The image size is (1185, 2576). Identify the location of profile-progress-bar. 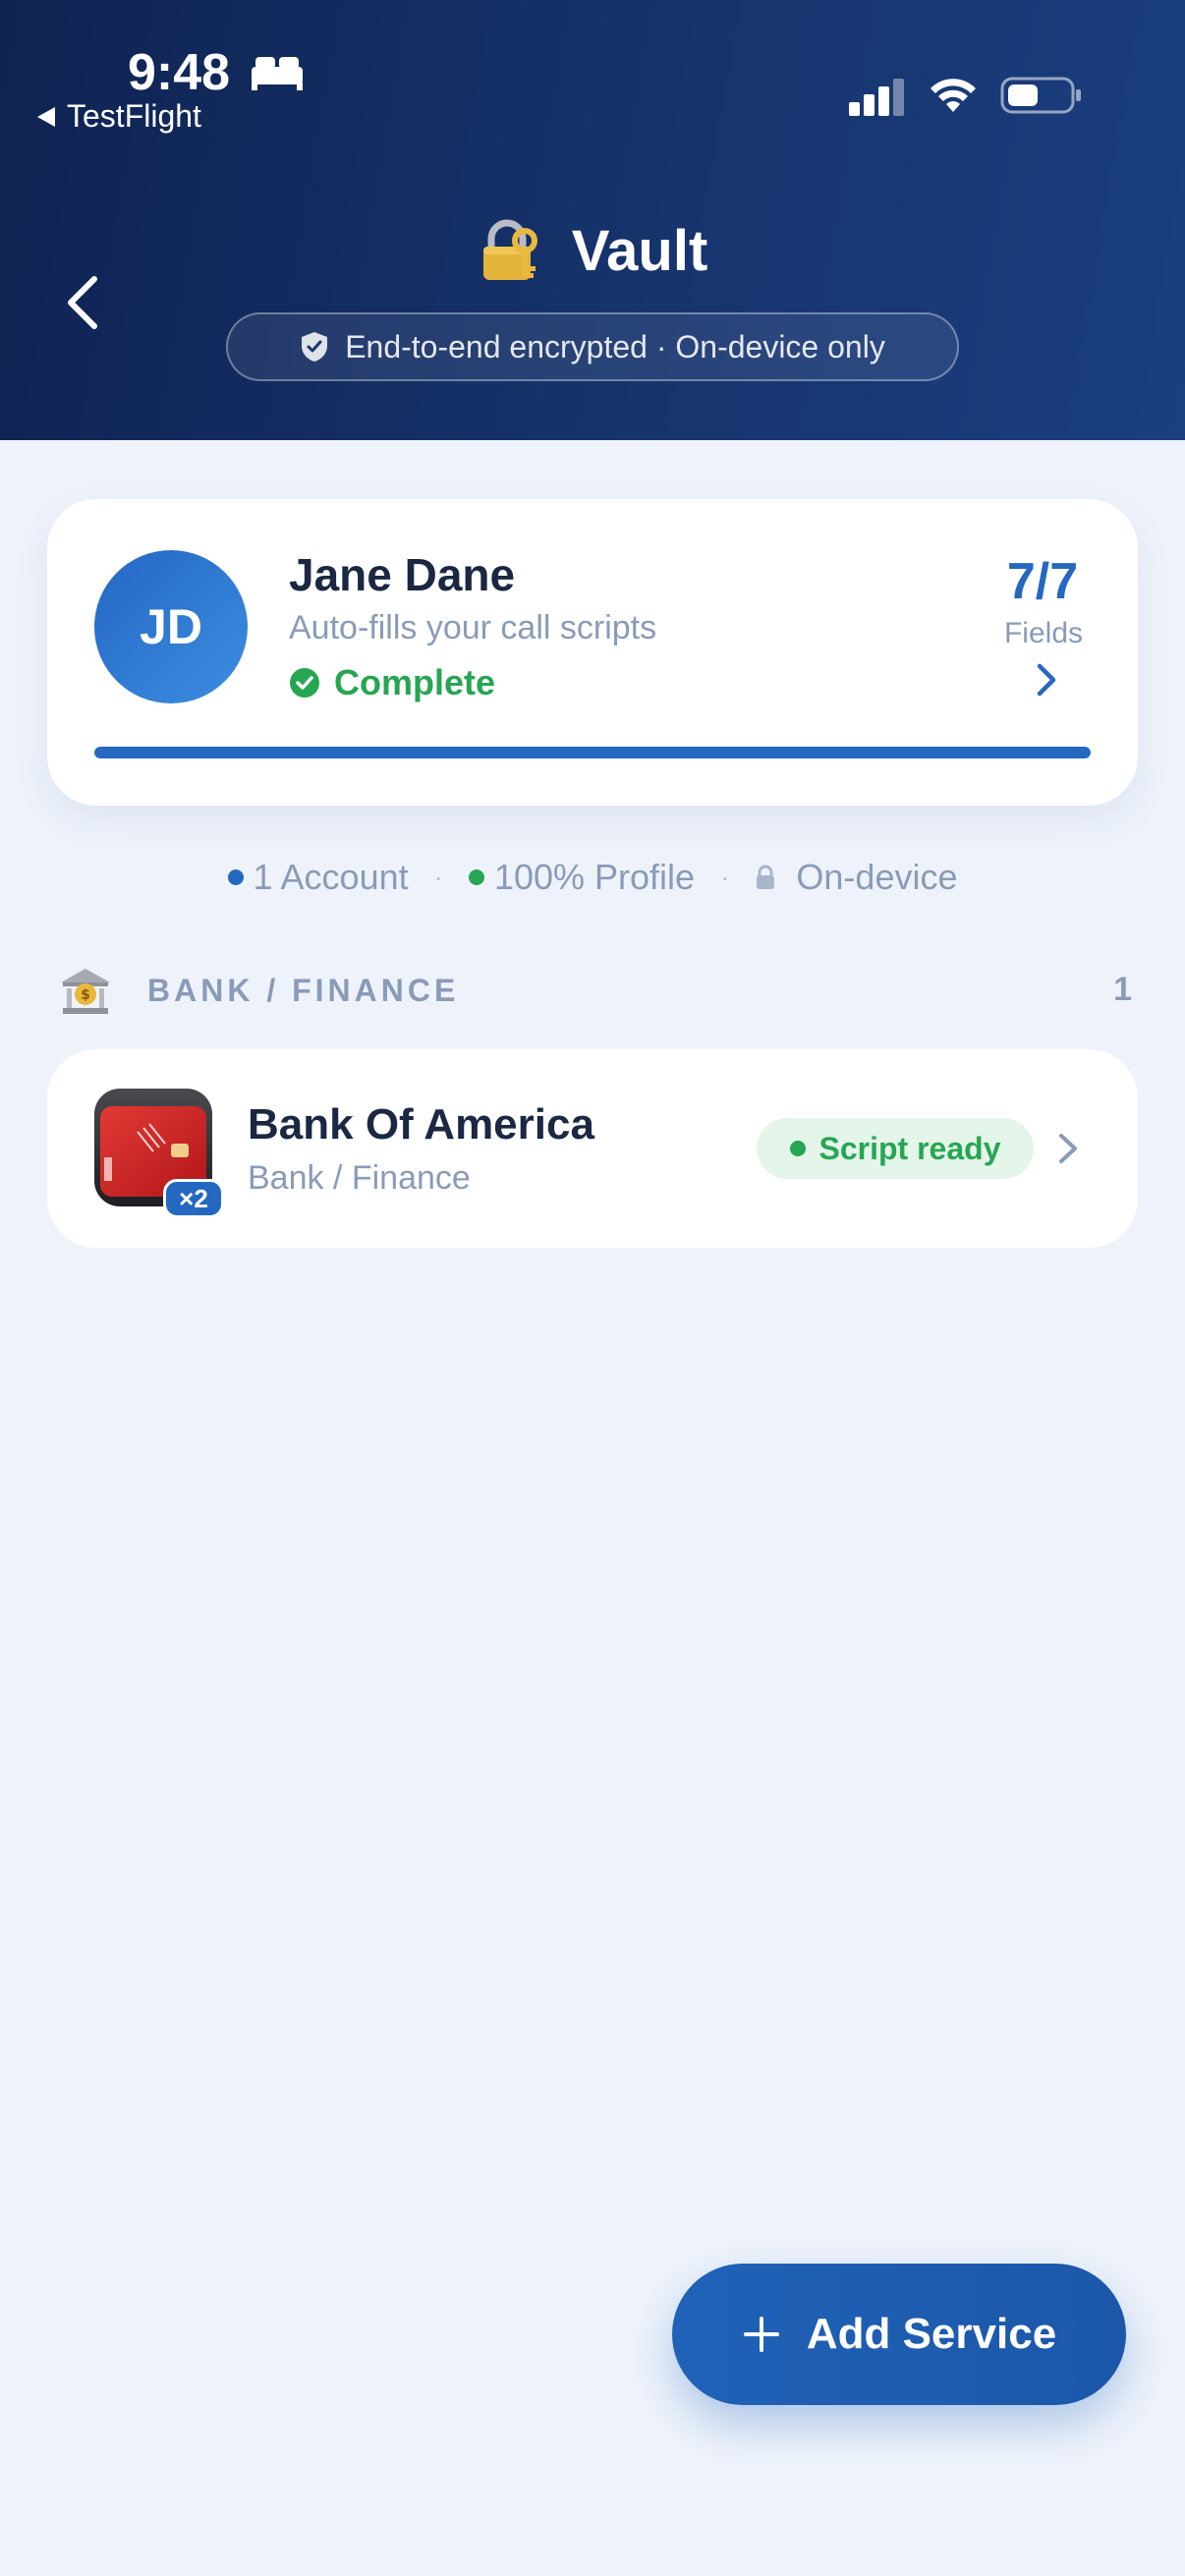
(592, 752).